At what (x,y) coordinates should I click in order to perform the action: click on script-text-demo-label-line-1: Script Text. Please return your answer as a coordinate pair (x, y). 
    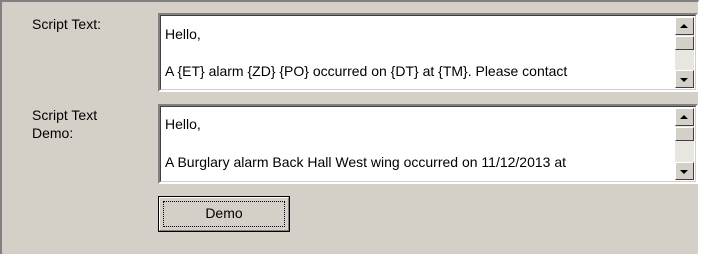
    Looking at the image, I should click on (65, 115).